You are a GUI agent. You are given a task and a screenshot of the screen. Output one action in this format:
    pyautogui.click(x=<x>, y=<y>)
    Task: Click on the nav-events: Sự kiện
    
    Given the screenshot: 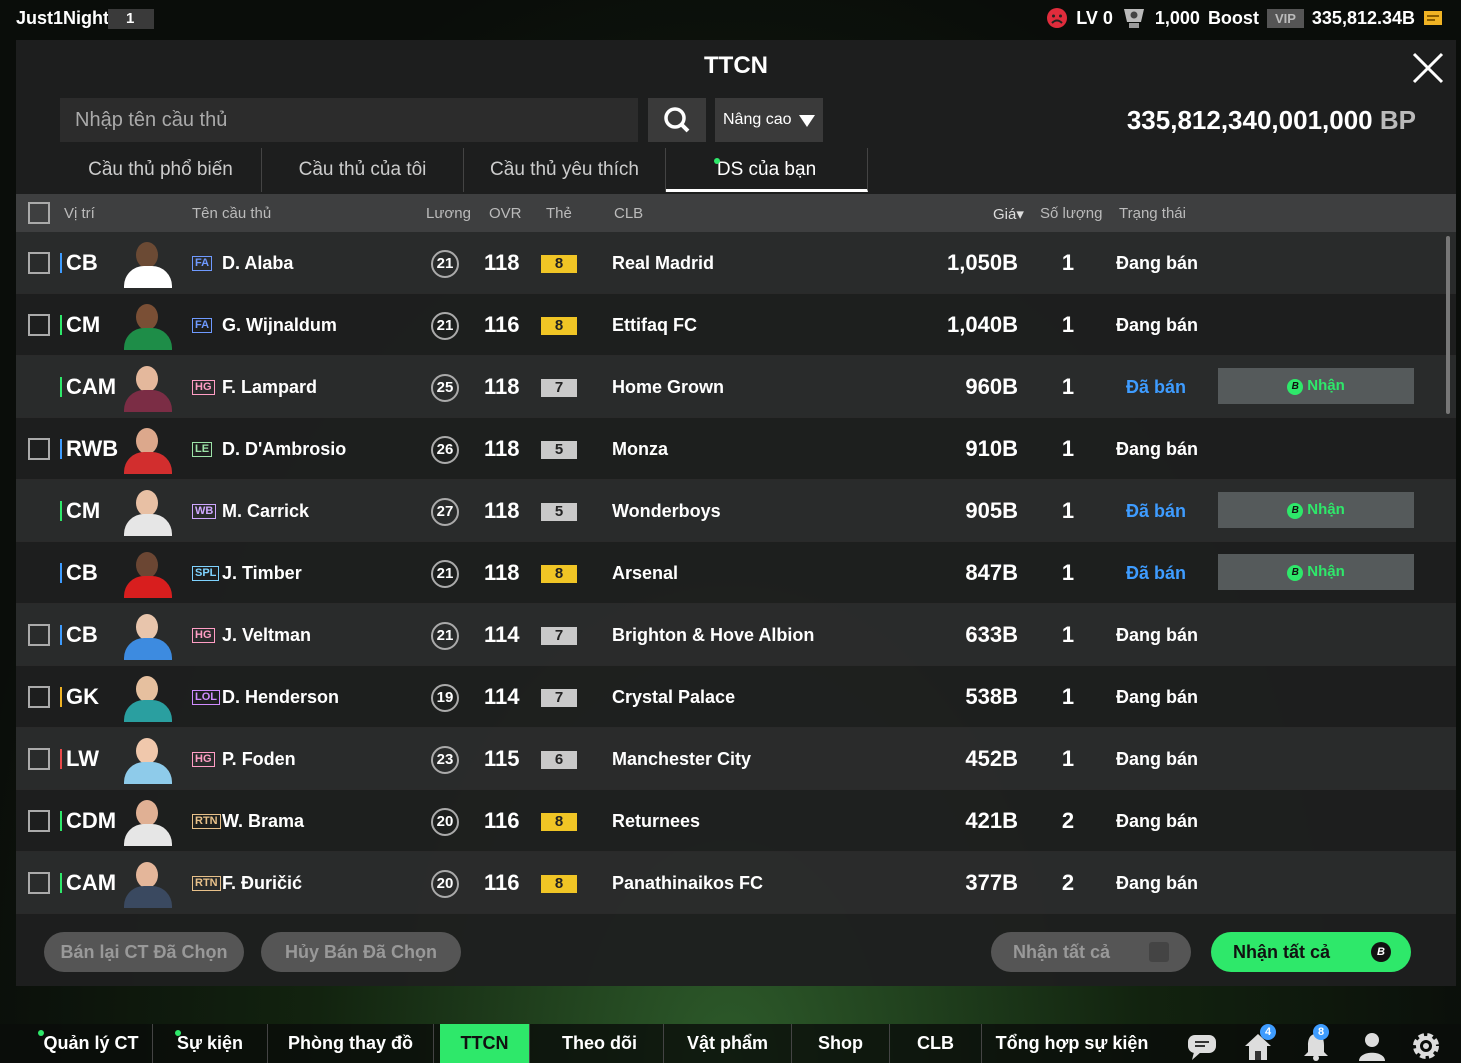 What is the action you would take?
    pyautogui.click(x=210, y=1043)
    